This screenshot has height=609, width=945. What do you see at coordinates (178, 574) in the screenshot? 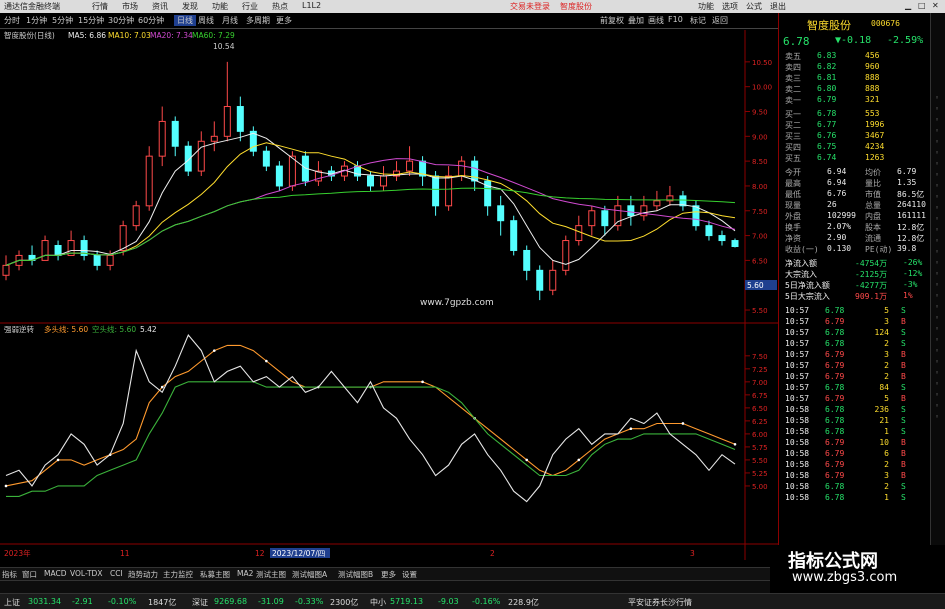
I see `indicator-tab: 主力监控` at bounding box center [178, 574].